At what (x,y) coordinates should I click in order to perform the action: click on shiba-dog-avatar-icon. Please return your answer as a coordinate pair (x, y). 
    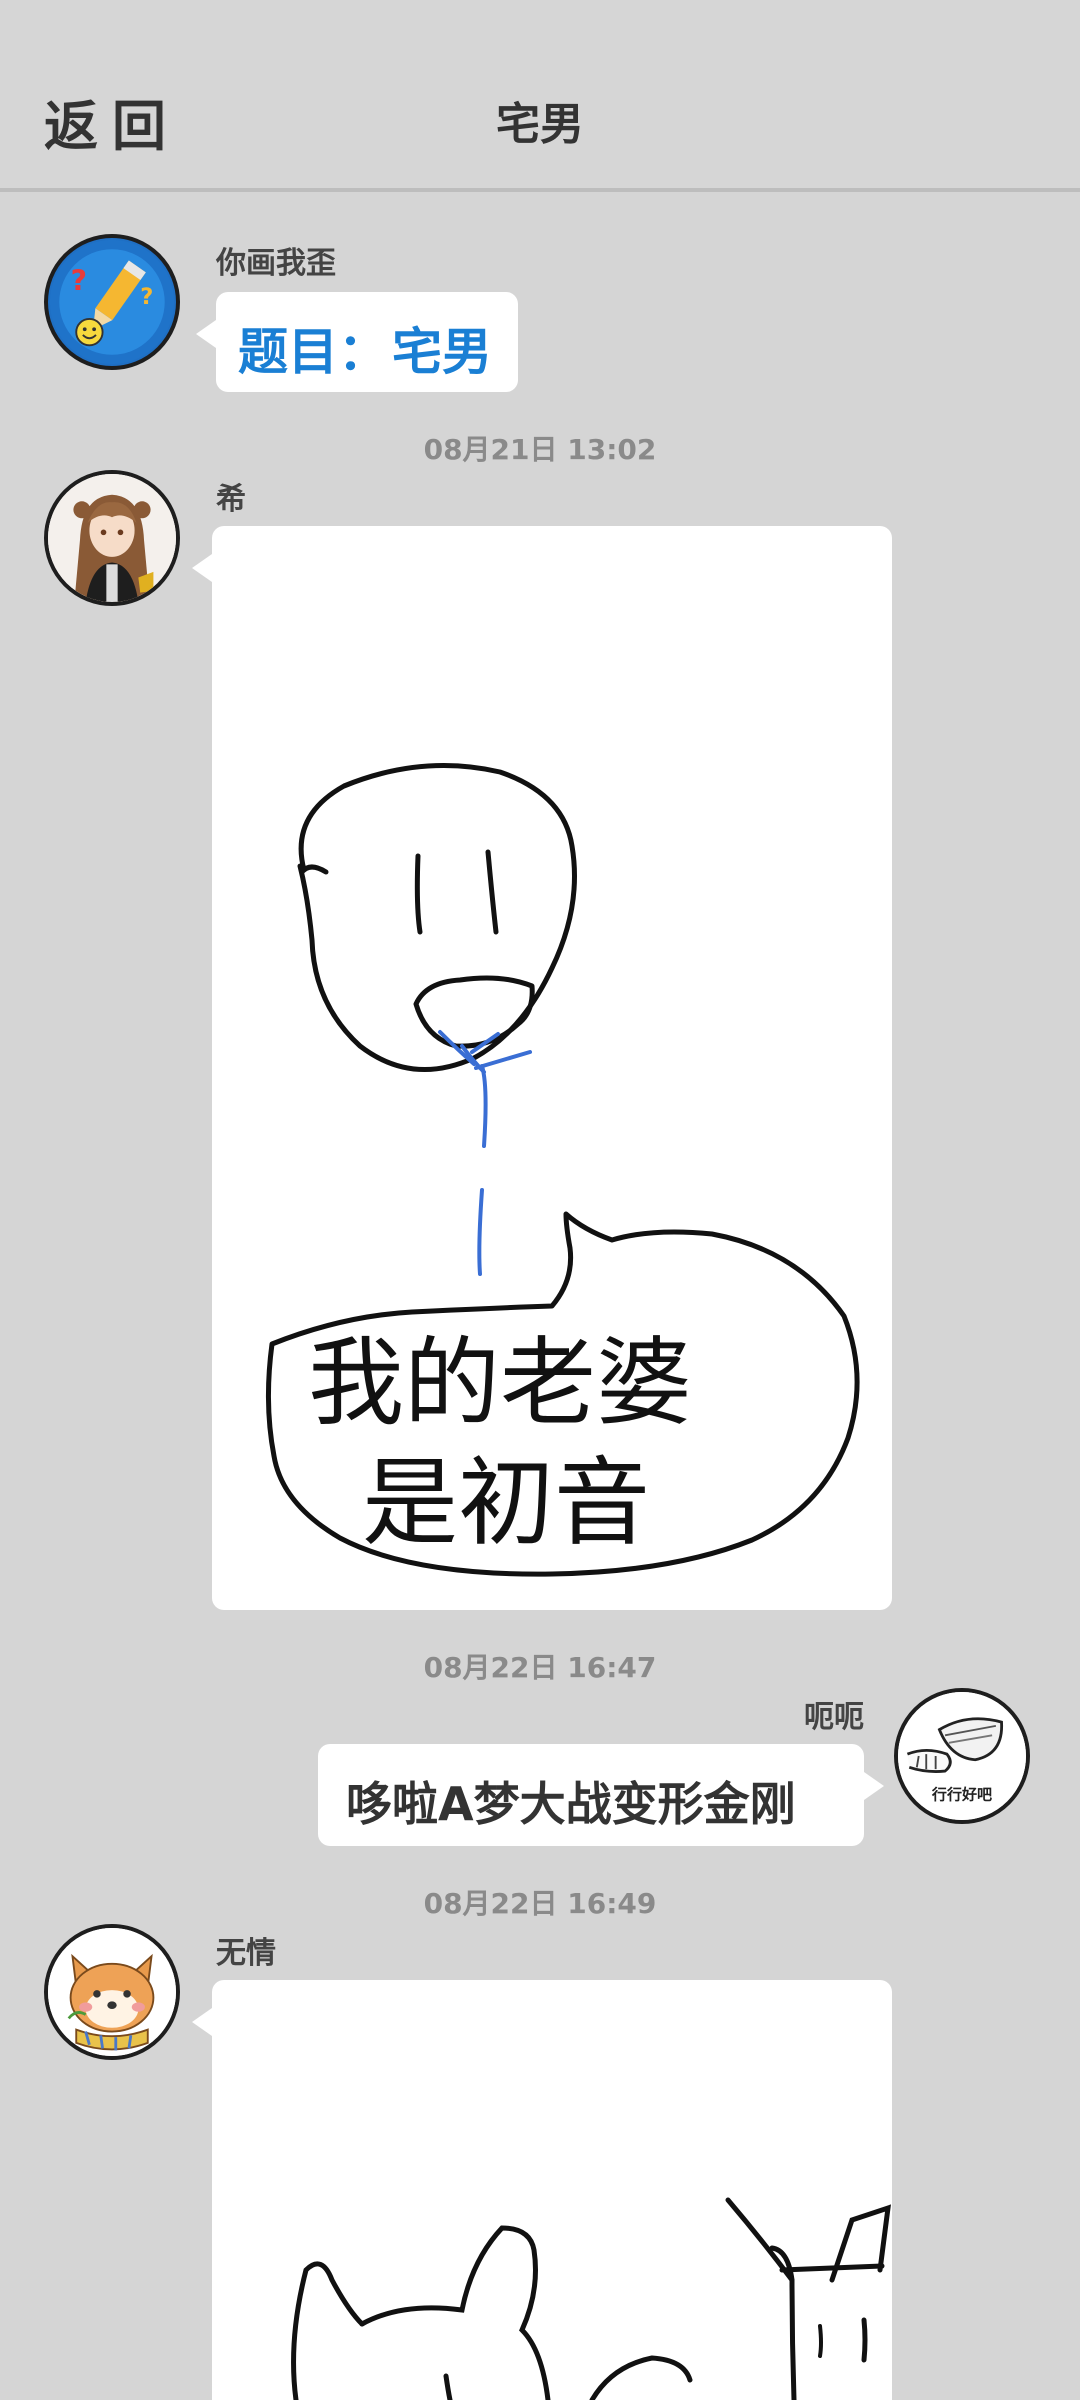
    Looking at the image, I should click on (112, 1992).